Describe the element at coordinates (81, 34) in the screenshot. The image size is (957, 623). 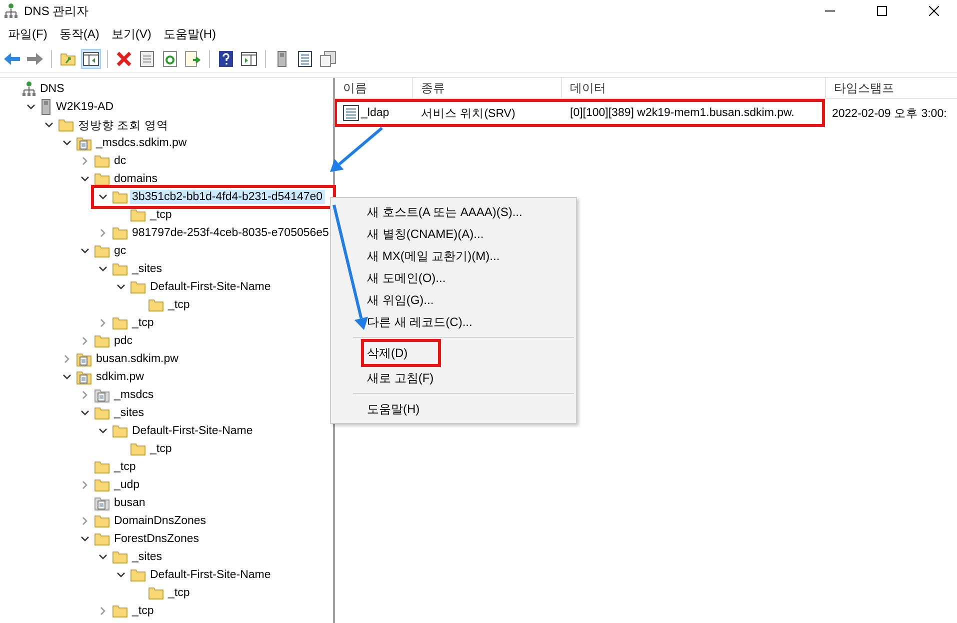
I see `menu-item: 동작(A)` at that location.